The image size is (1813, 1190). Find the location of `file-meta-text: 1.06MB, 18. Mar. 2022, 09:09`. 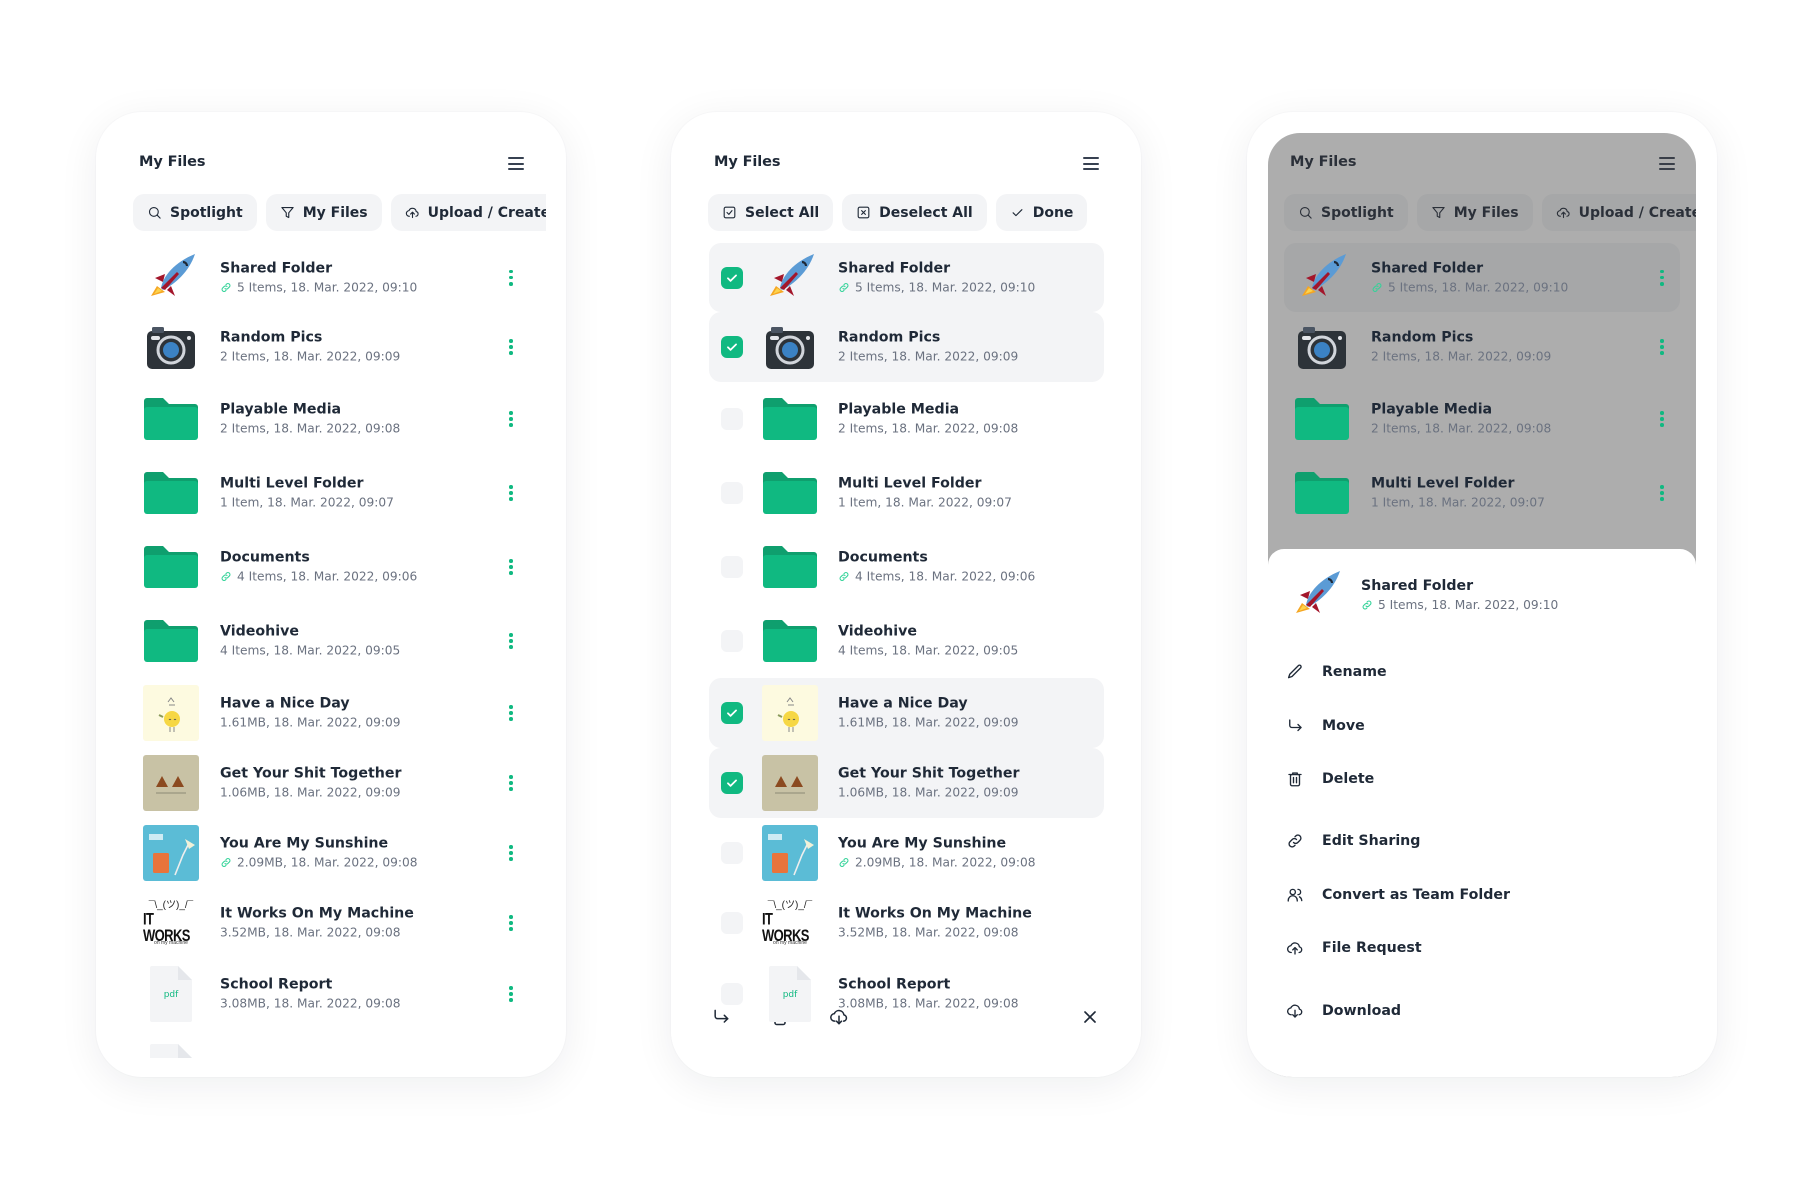

file-meta-text: 1.06MB, 18. Mar. 2022, 09:09 is located at coordinates (310, 792).